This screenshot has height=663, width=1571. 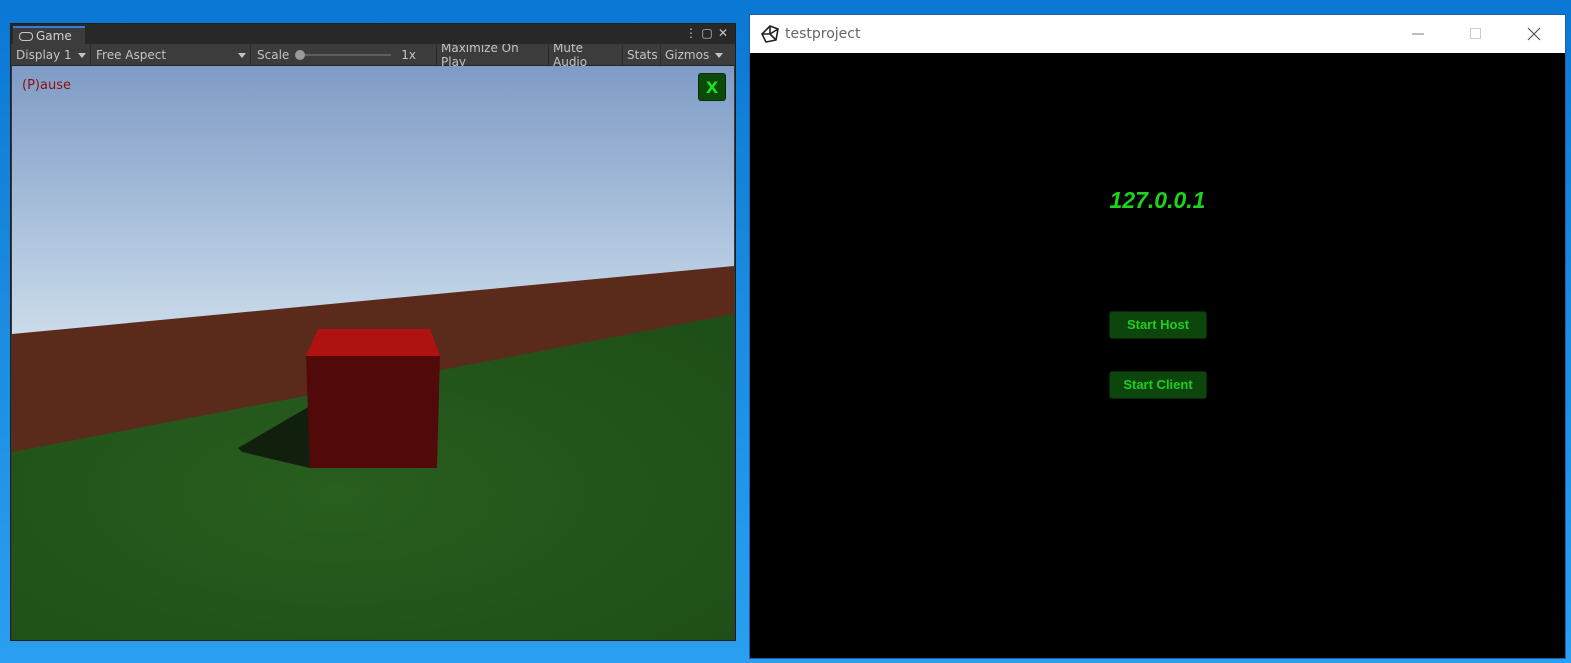 I want to click on ip-address-label: 127.0.0.1, so click(x=1157, y=200).